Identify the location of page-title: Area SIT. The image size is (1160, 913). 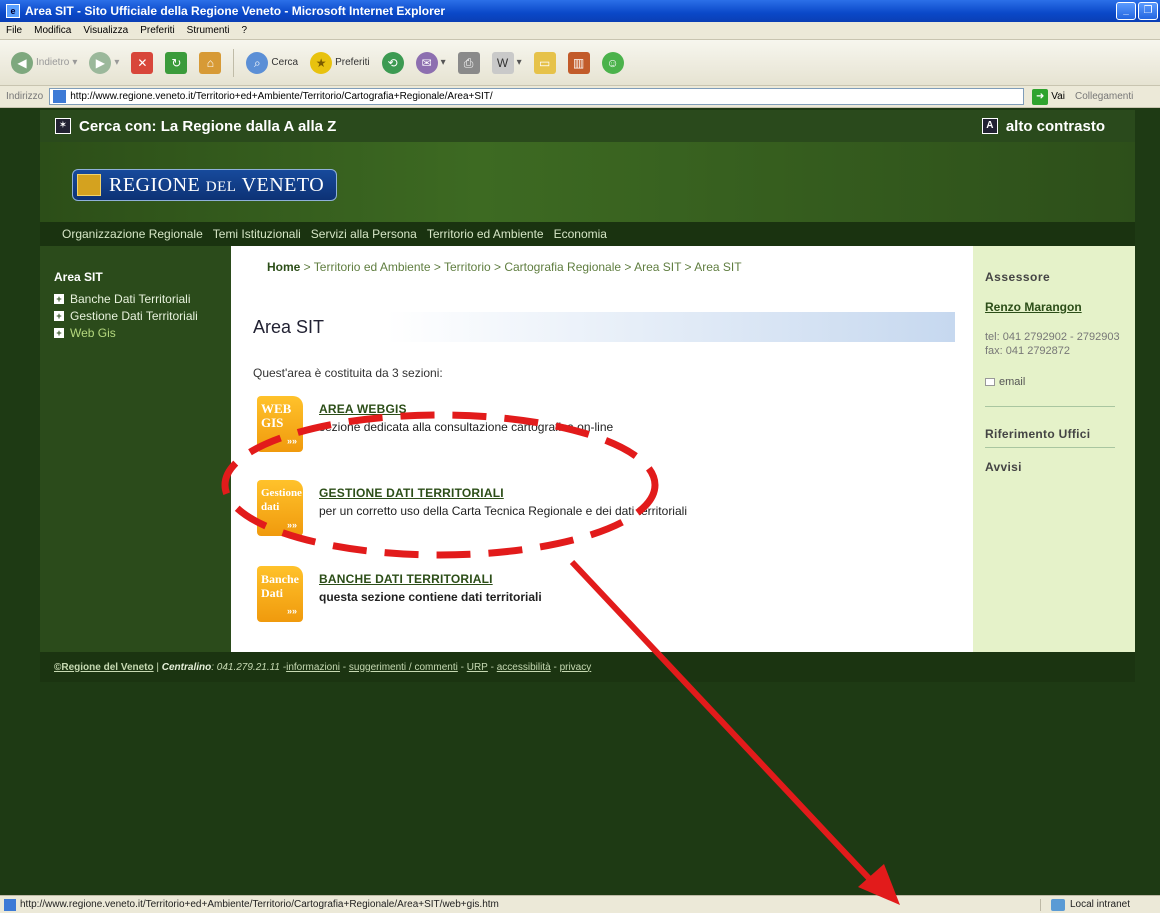
(600, 327).